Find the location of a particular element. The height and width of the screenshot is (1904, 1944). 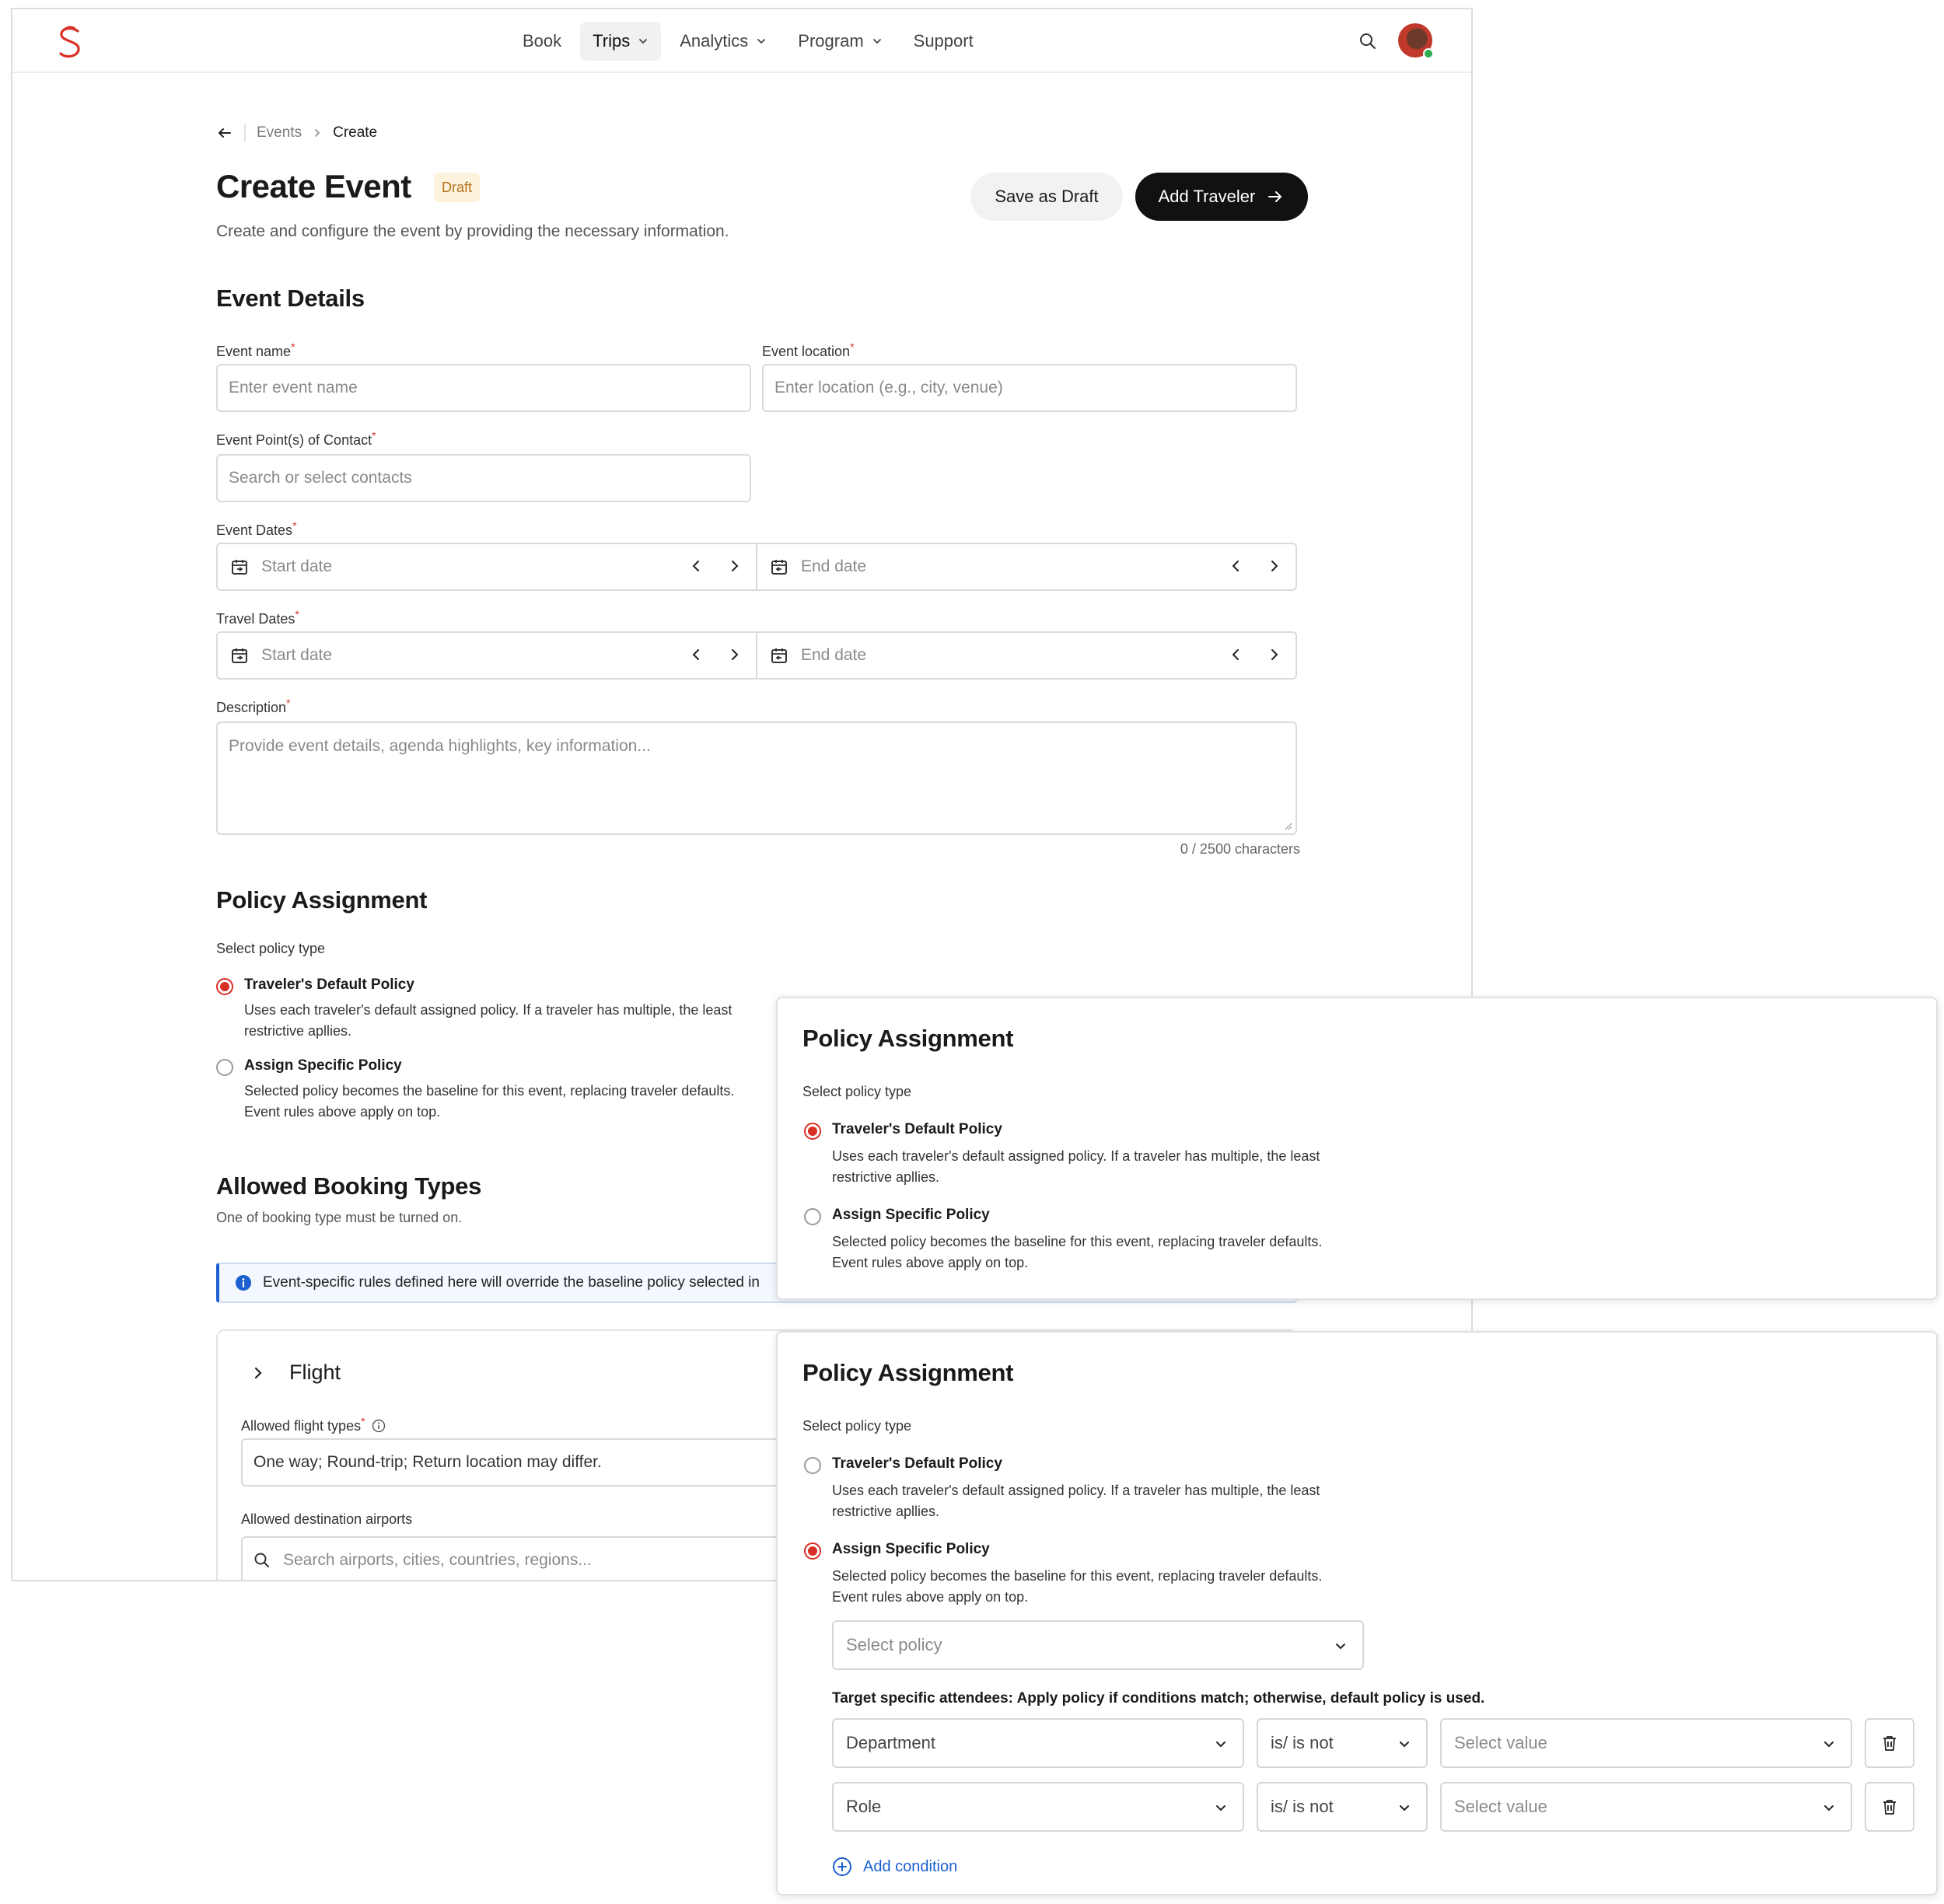

event-start-date-field: Start date is located at coordinates (487, 566).